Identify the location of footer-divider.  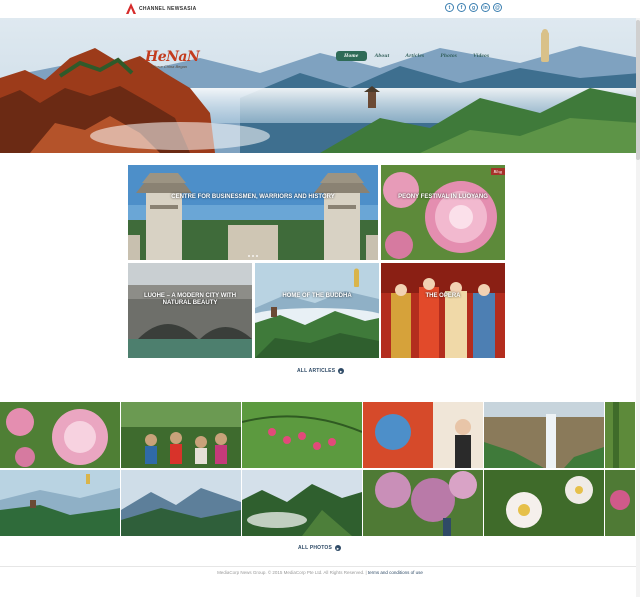
(320, 566).